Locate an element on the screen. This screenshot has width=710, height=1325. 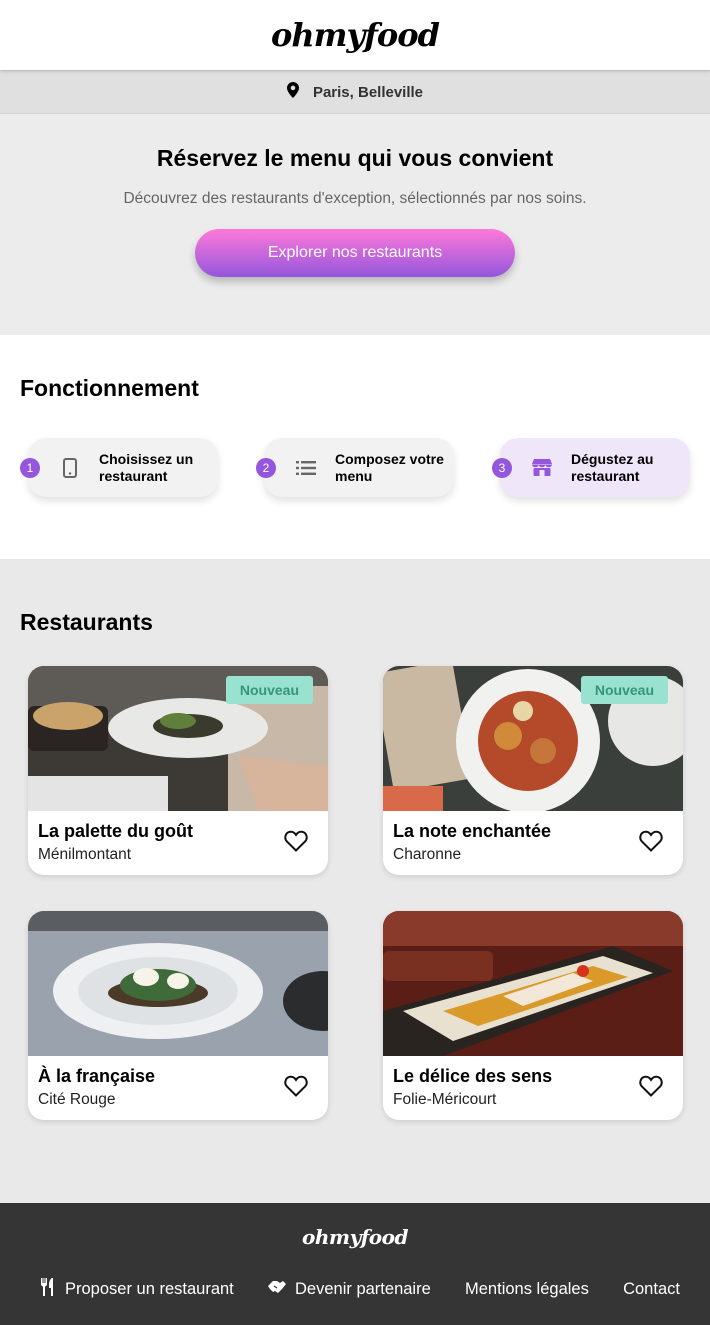
restaurant-area: Folie-Méricourt is located at coordinates (445, 1099).